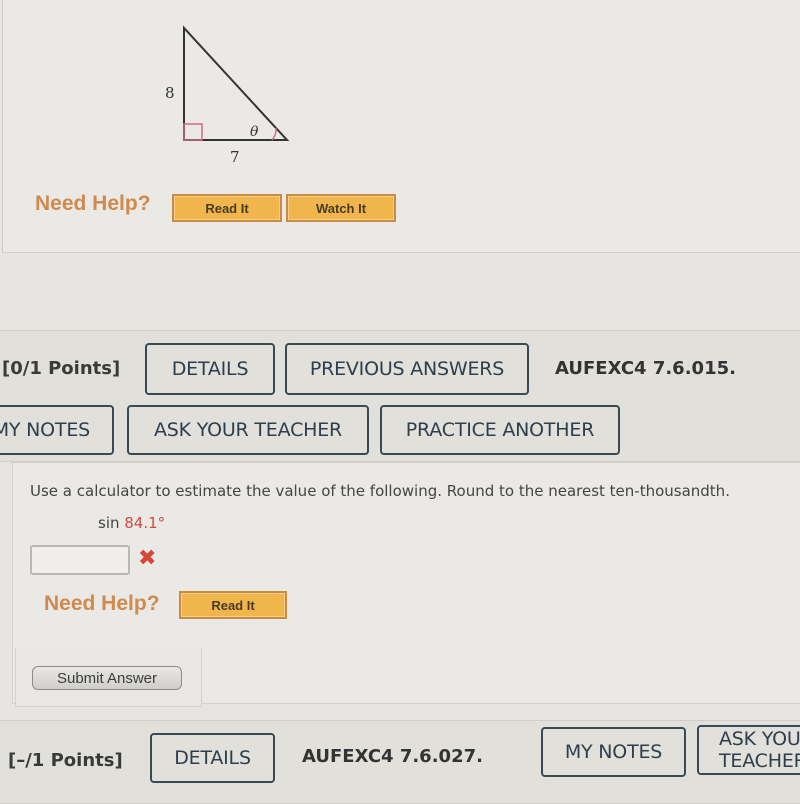  Describe the element at coordinates (254, 132) in the screenshot. I see `angle-label: θ` at that location.